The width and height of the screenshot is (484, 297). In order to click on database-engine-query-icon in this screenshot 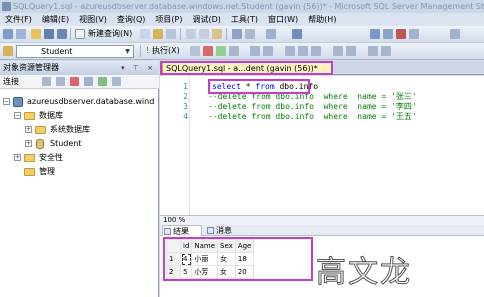, I will do `click(145, 34)`.